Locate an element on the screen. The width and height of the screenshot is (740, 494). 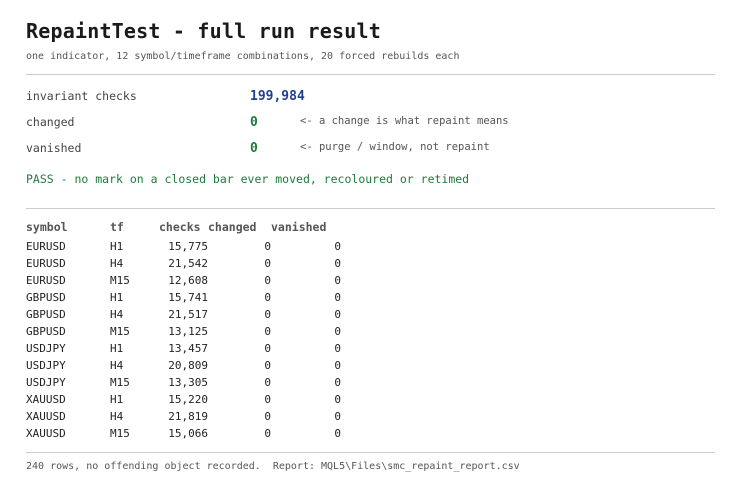
table-row: EURUSD H1 15,775 0 0 is located at coordinates (183, 246).